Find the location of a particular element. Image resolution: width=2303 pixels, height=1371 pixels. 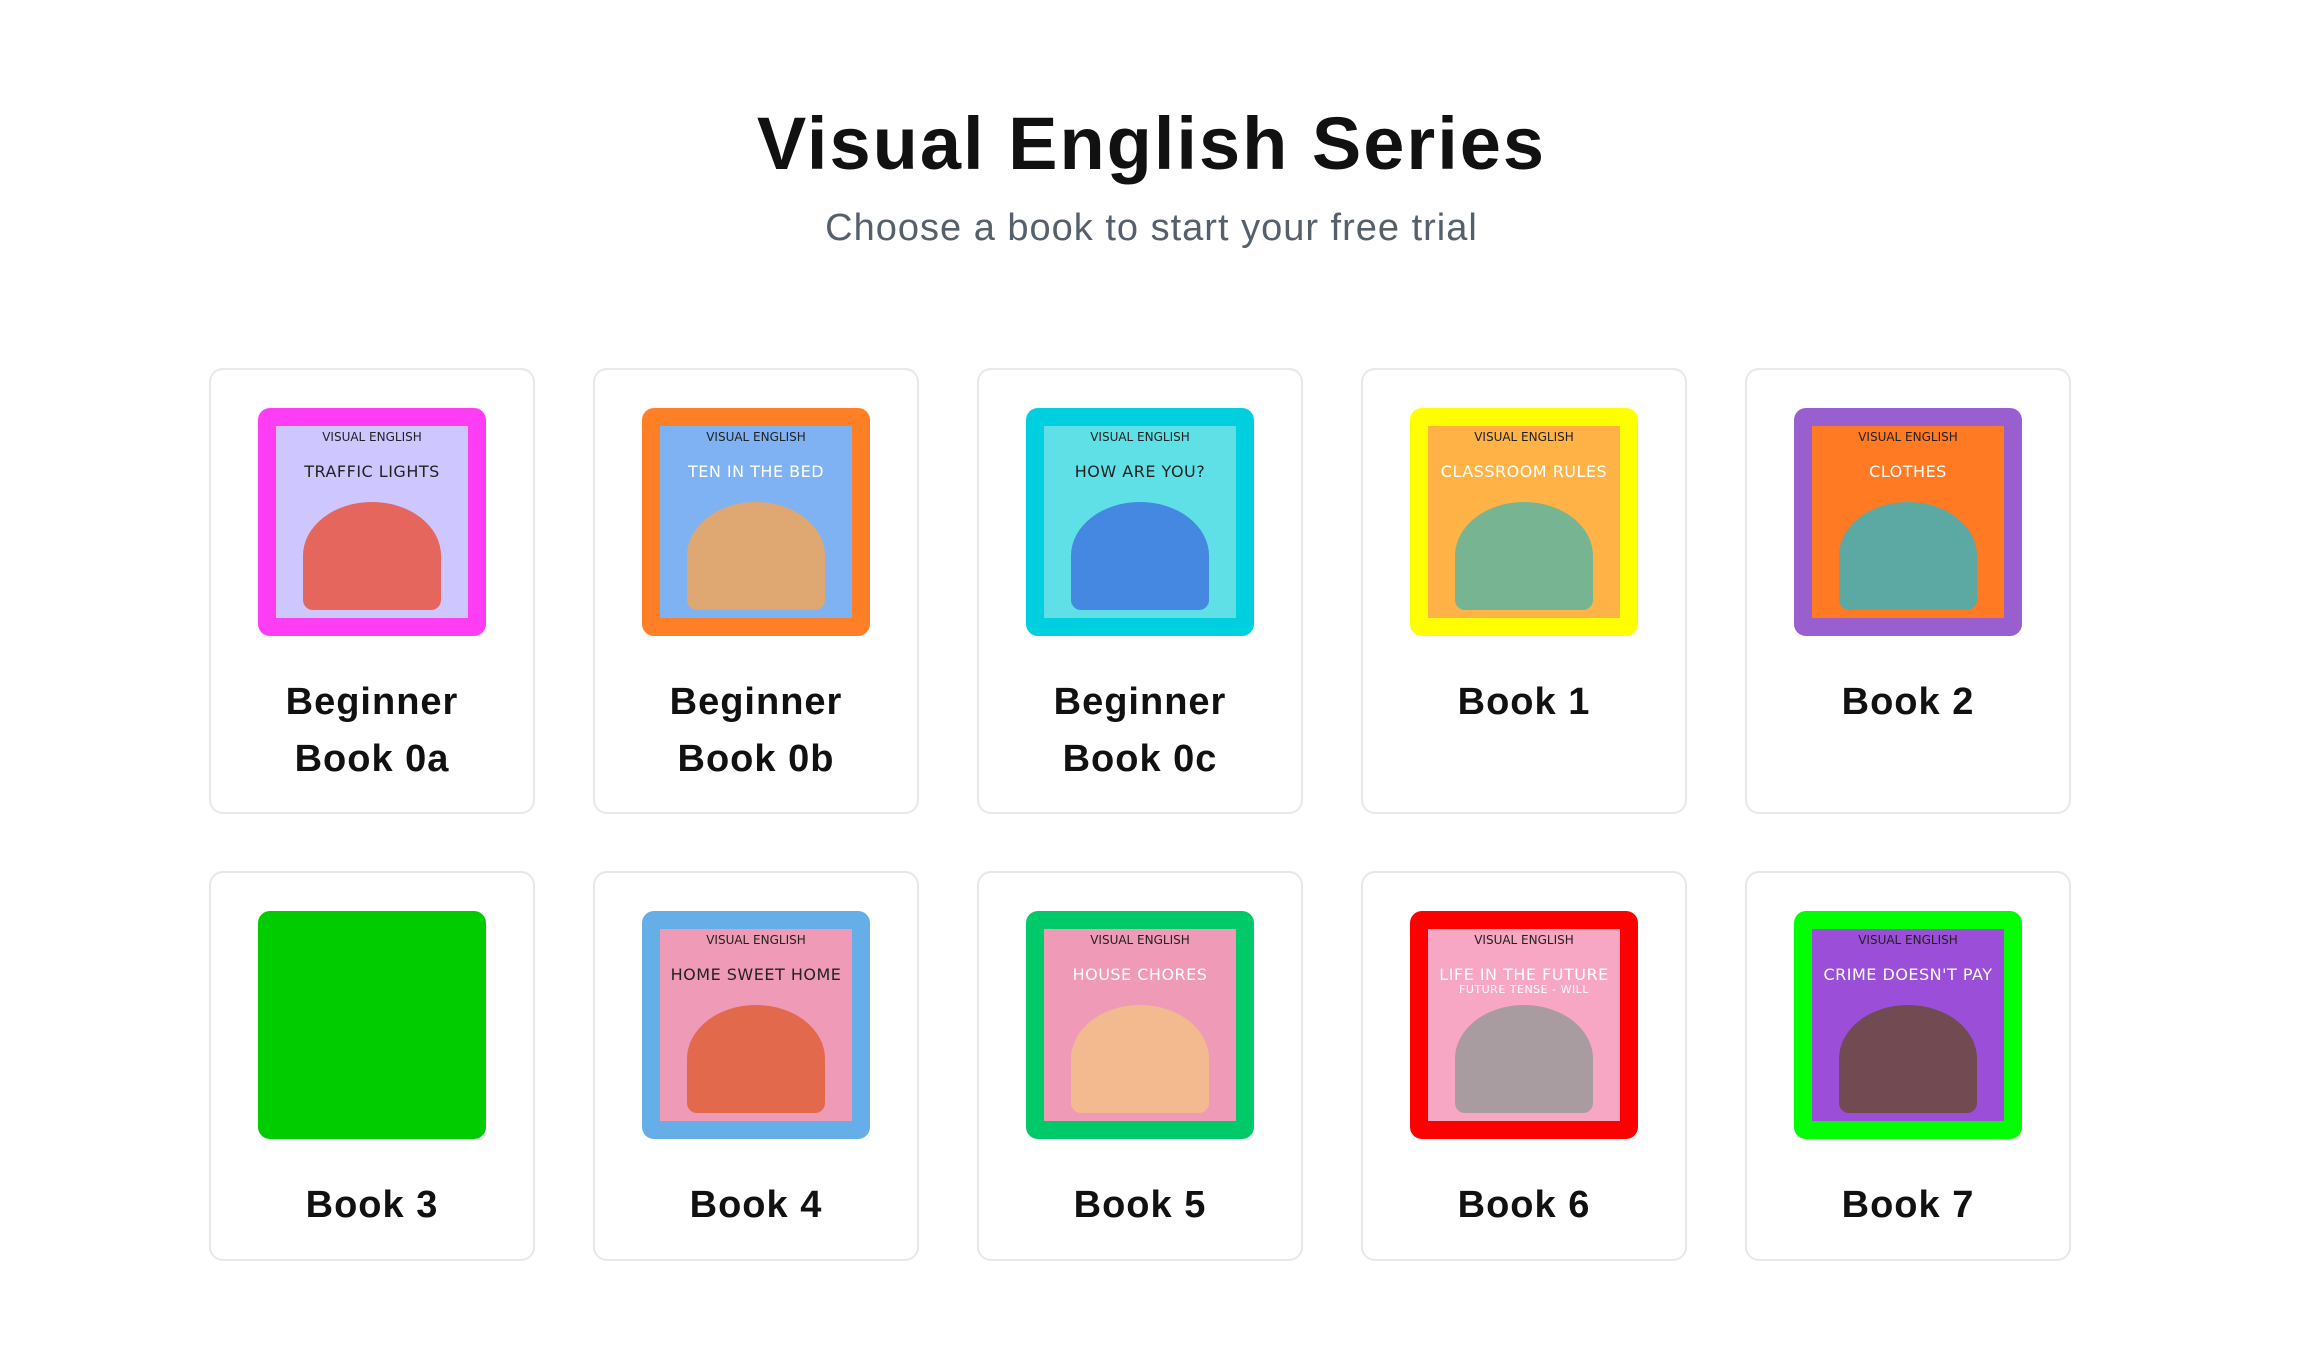

book-card: VISUAL ENGLISH HOME SWEET HOME Book 4 is located at coordinates (756, 1066).